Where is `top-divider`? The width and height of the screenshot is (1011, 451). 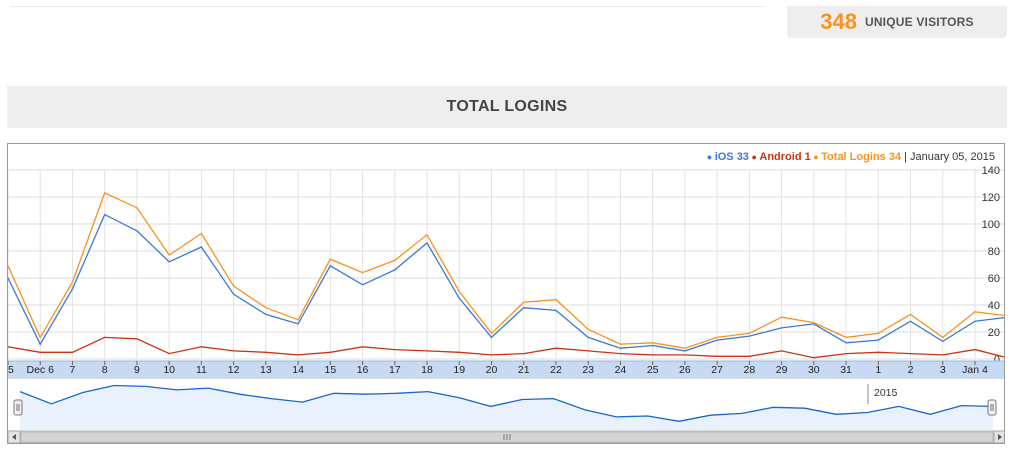 top-divider is located at coordinates (387, 6).